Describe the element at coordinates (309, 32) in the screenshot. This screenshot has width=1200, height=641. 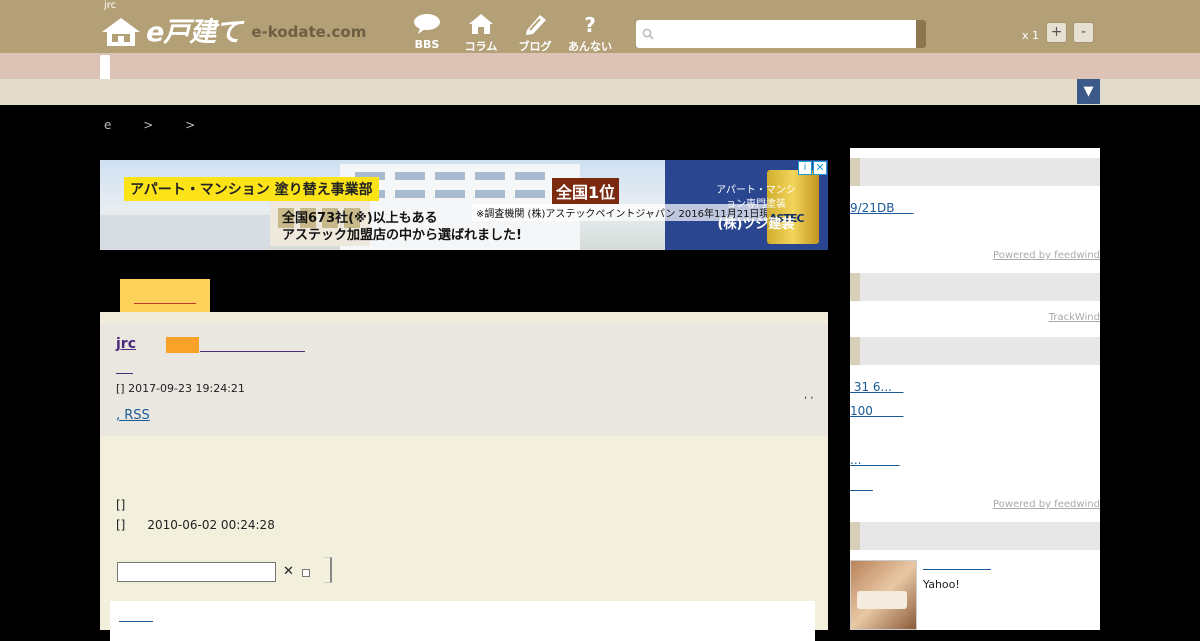
I see `logo-domain: e-kodate.com` at that location.